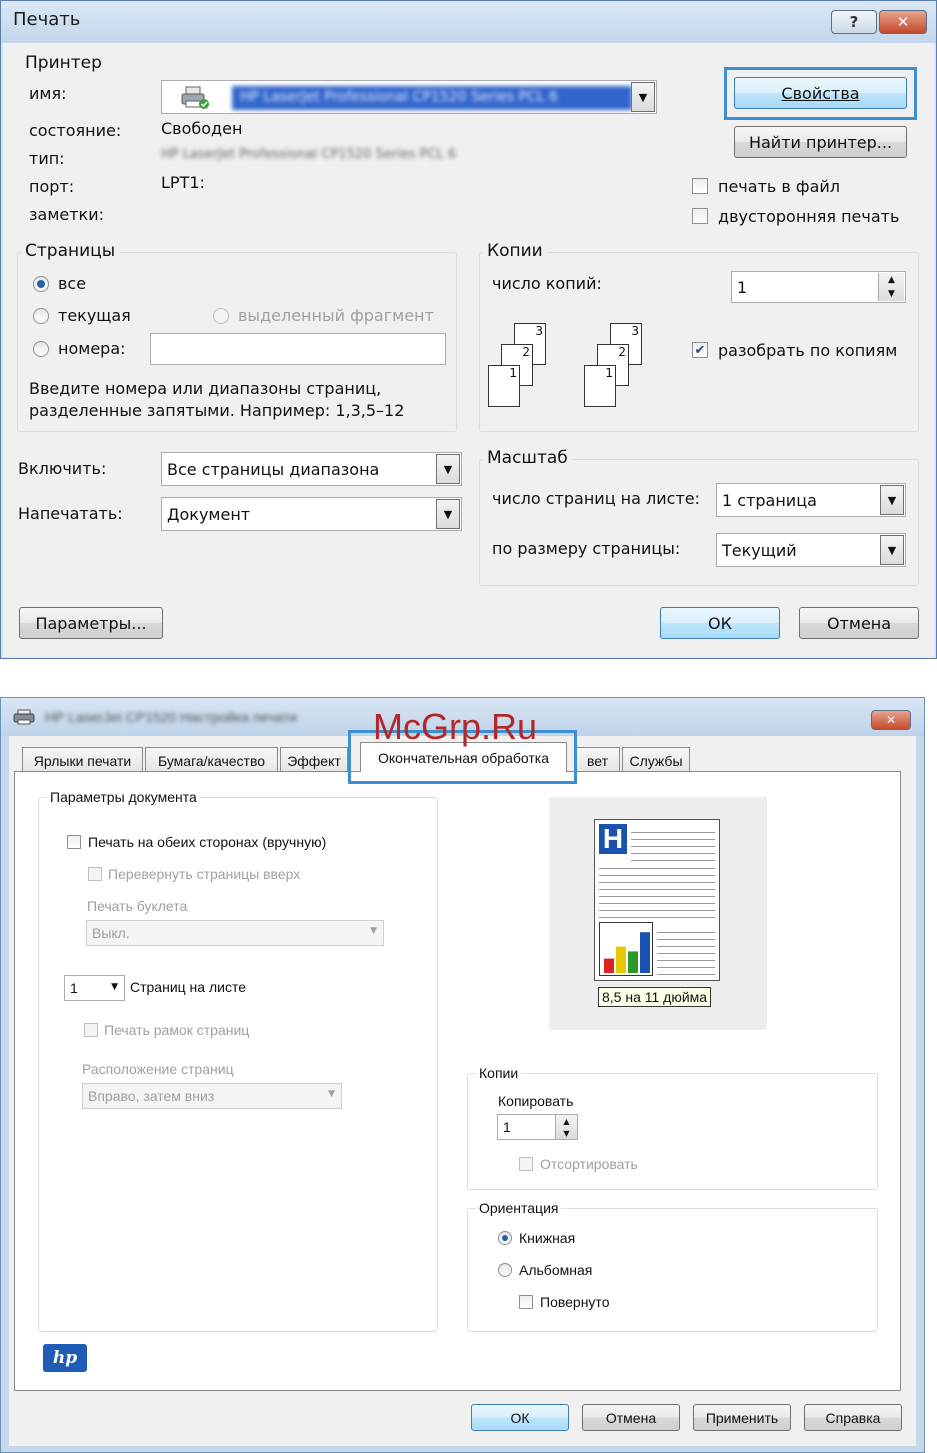  What do you see at coordinates (556, 1270) in the screenshot?
I see `landscape-label: Альбомная` at bounding box center [556, 1270].